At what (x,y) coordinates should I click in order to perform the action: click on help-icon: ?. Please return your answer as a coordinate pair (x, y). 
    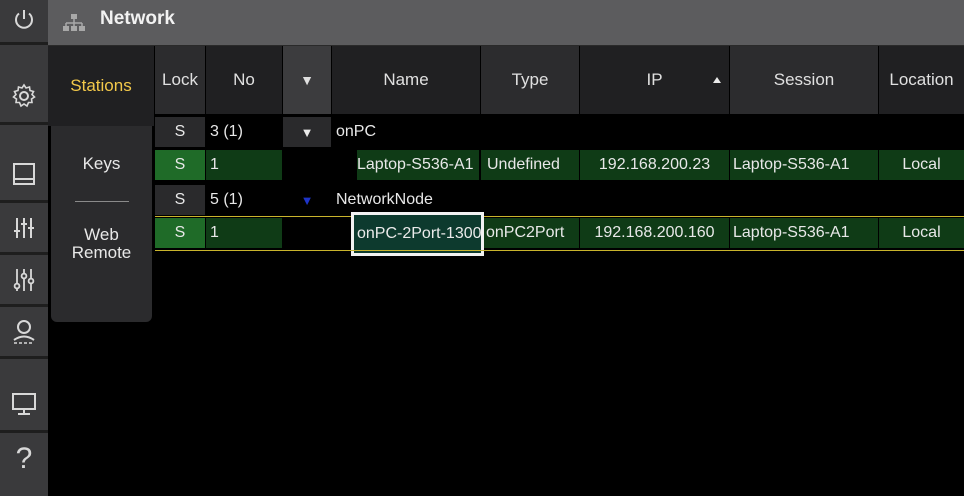
    Looking at the image, I should click on (24, 459).